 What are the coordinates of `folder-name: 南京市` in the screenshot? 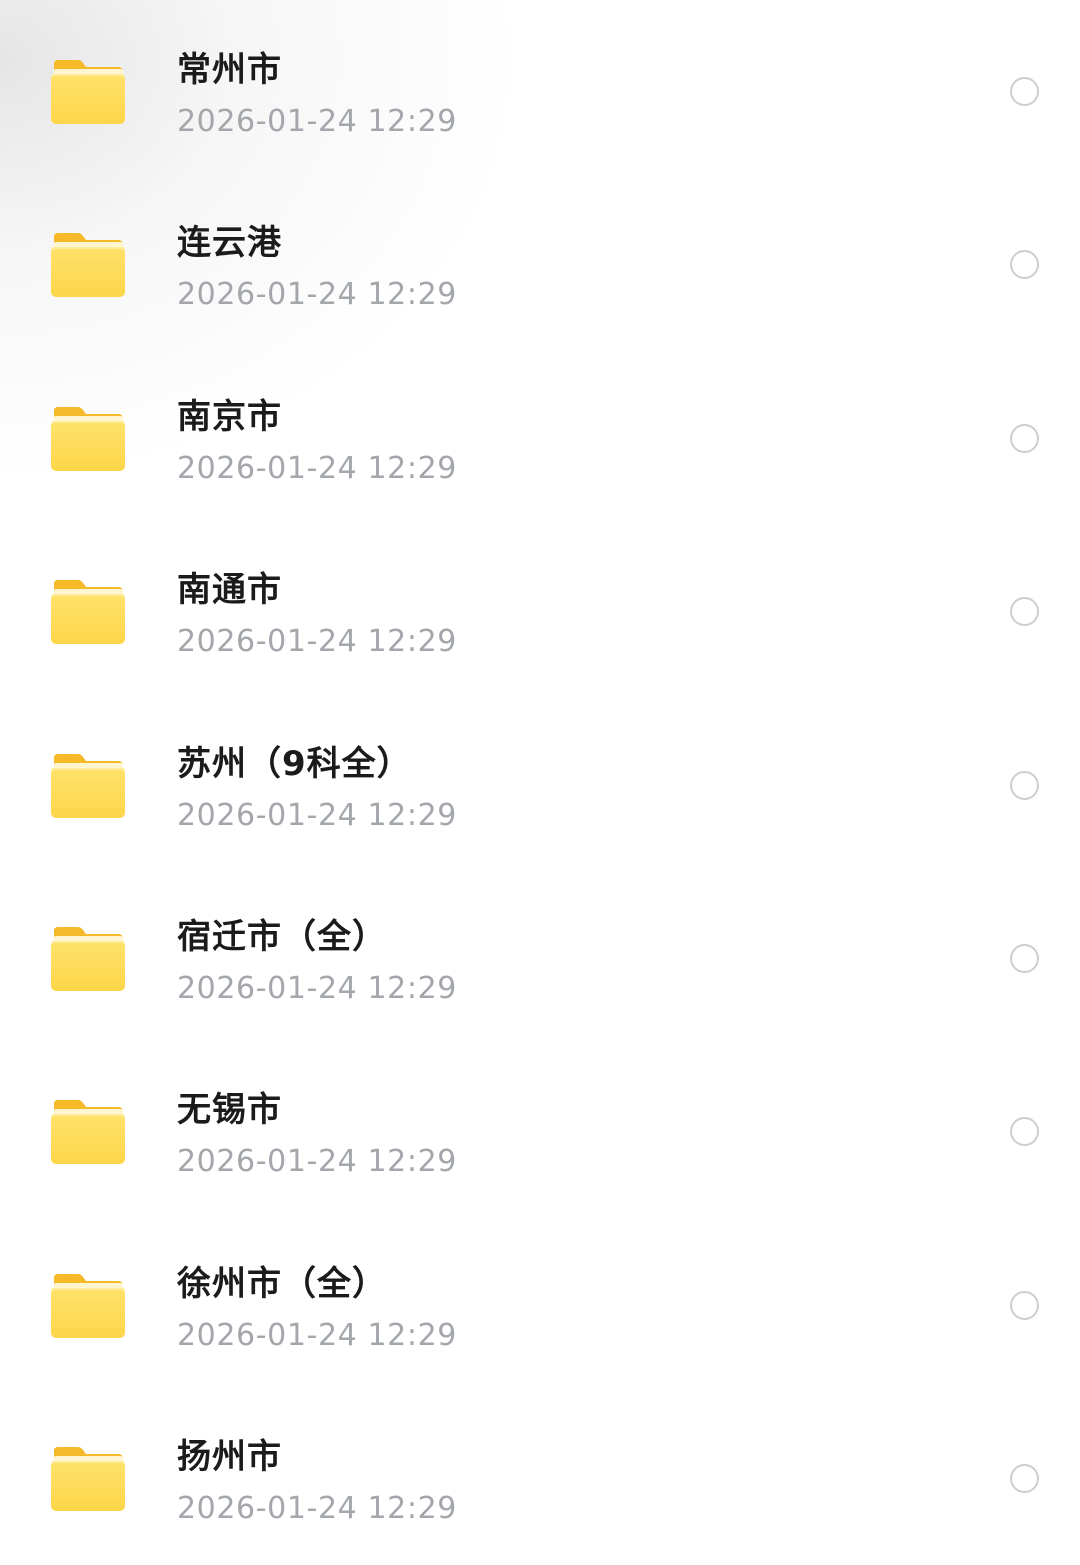 It's located at (229, 416).